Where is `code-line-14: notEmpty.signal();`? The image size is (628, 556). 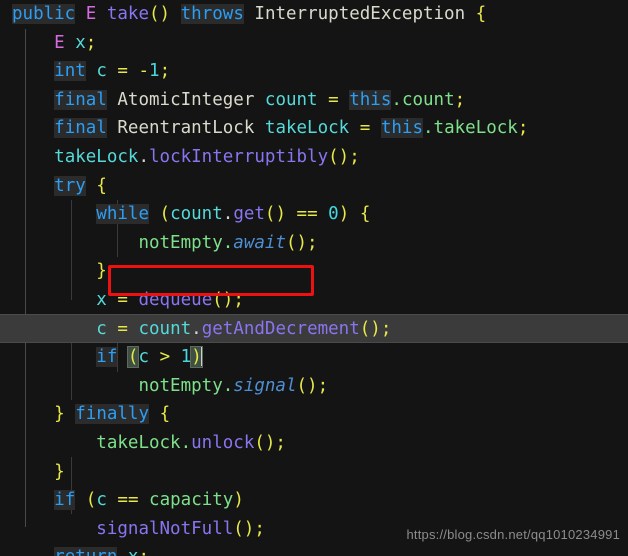 code-line-14: notEmpty.signal(); is located at coordinates (314, 386).